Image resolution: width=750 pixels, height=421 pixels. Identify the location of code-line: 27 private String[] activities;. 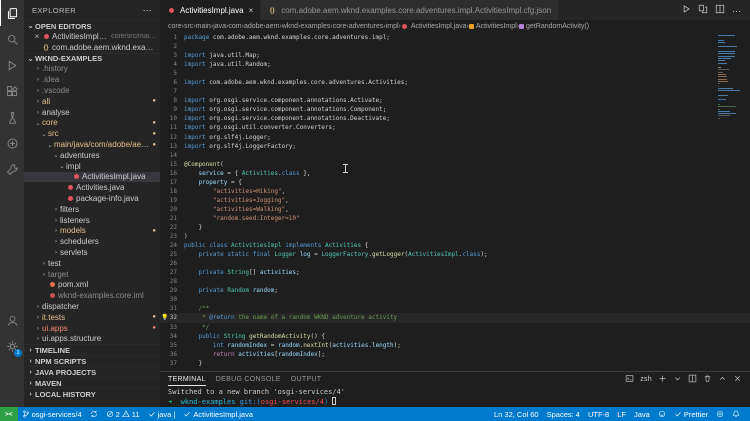
(455, 272).